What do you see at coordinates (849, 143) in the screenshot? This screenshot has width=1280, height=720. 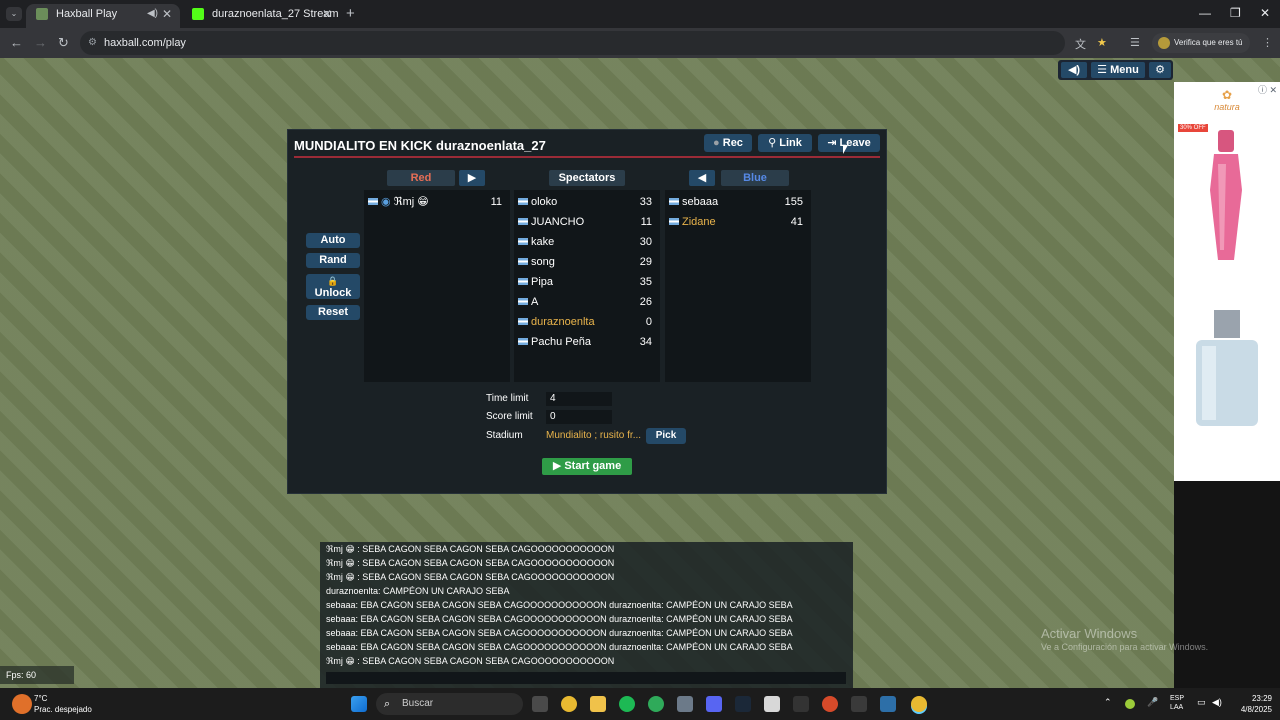 I see `leave-button: ⇥ Leave` at bounding box center [849, 143].